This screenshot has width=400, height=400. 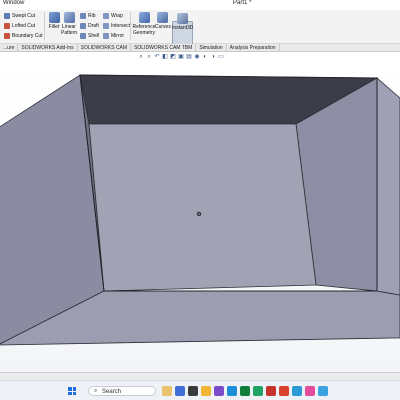 I want to click on status-bar, so click(x=200, y=376).